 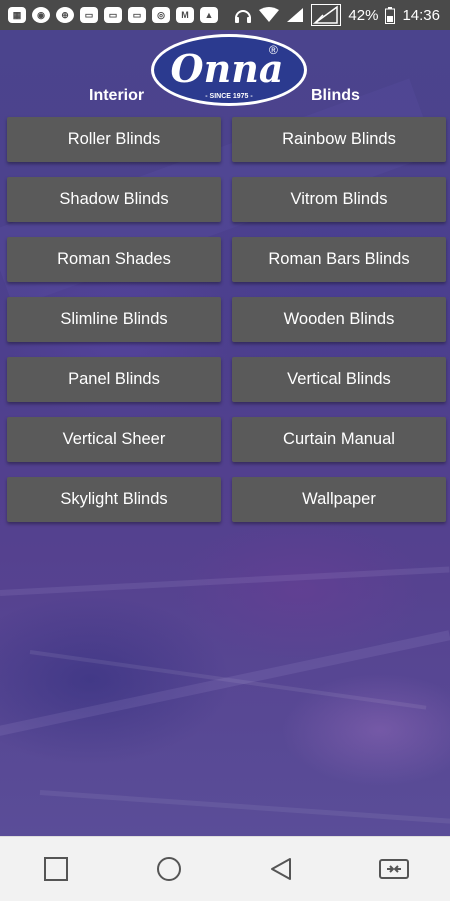 I want to click on roman-shades-button: Roman Shades, so click(x=114, y=259).